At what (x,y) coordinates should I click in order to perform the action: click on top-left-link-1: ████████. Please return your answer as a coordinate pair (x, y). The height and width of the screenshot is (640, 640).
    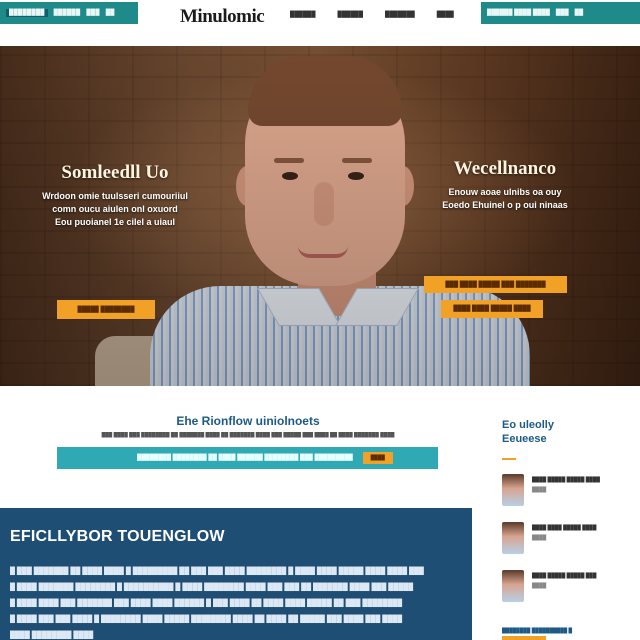
    Looking at the image, I should click on (27, 13).